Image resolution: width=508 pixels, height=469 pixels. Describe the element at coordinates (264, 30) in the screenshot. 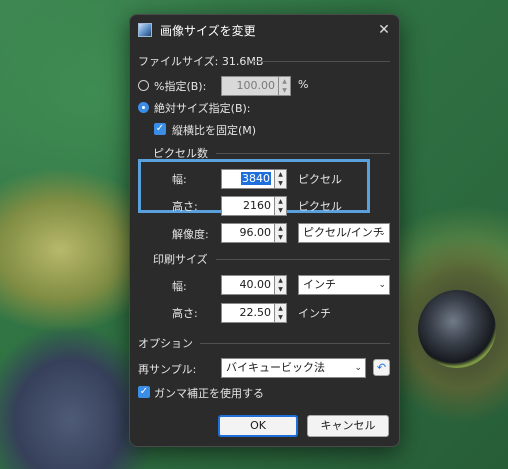

I see `title-bar: 画像サイズを変更 ✕` at that location.